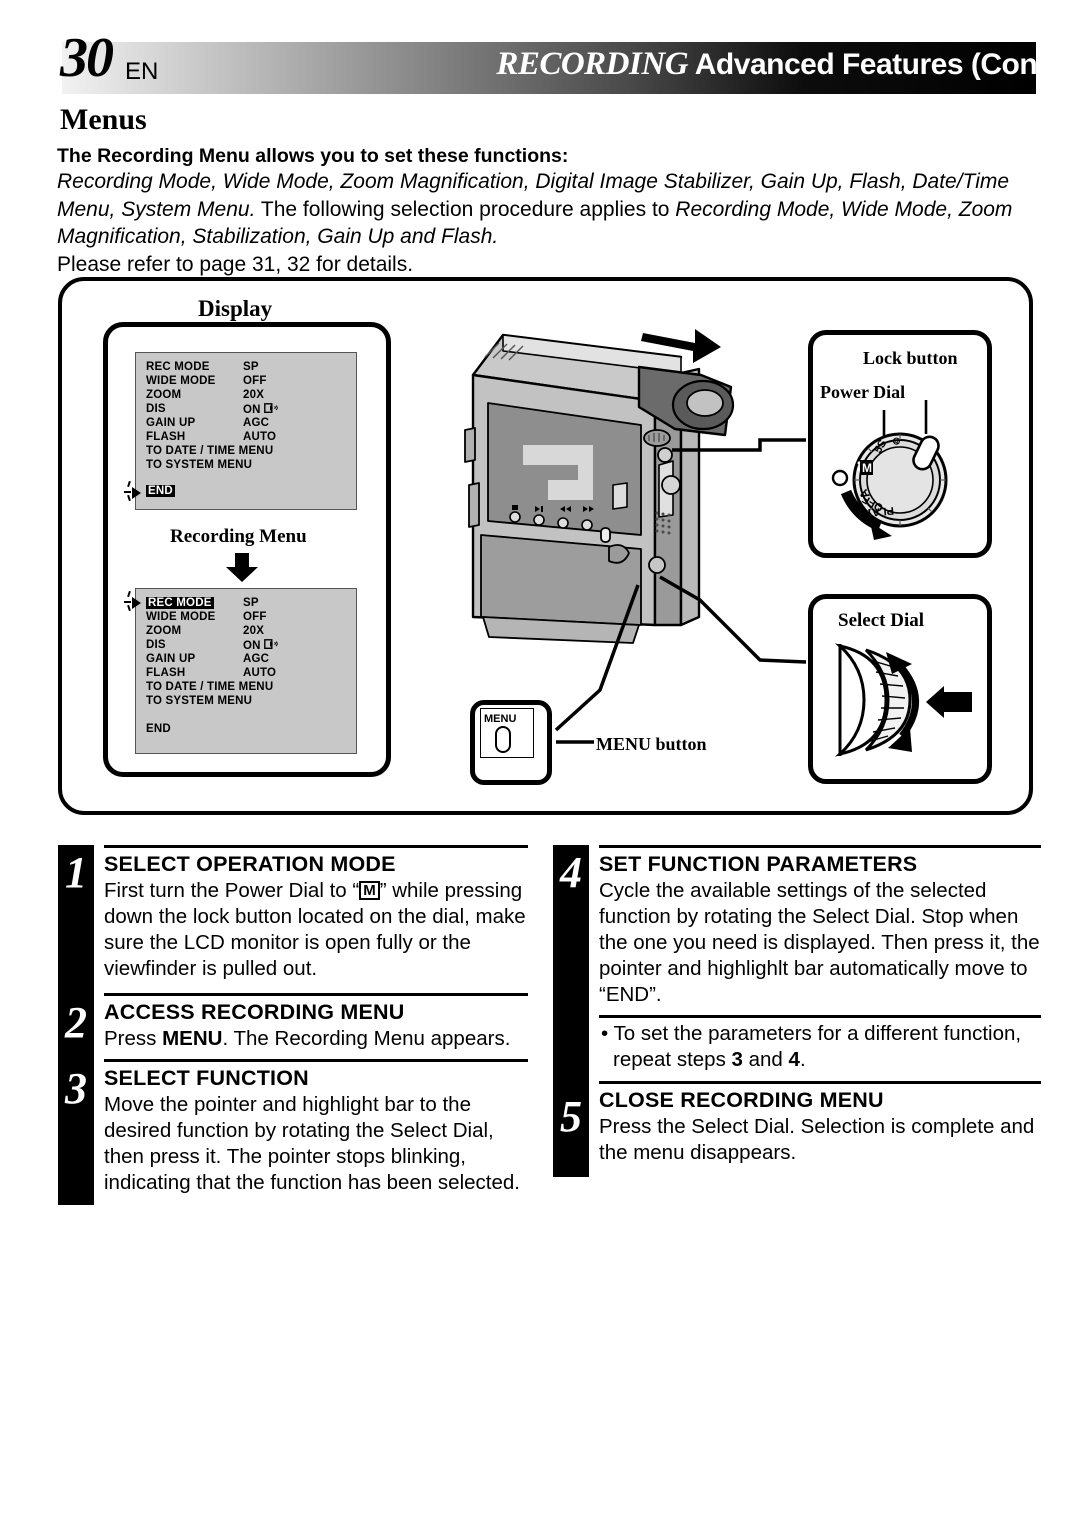 The image size is (1080, 1533). Describe the element at coordinates (571, 1116) in the screenshot. I see `step-5-number: 5` at that location.